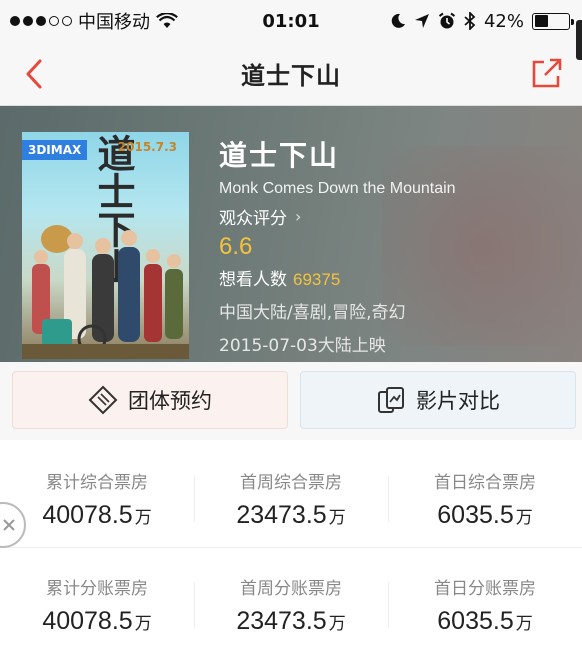 This screenshot has width=582, height=647. What do you see at coordinates (35, 74) in the screenshot?
I see `back-chevron-icon` at bounding box center [35, 74].